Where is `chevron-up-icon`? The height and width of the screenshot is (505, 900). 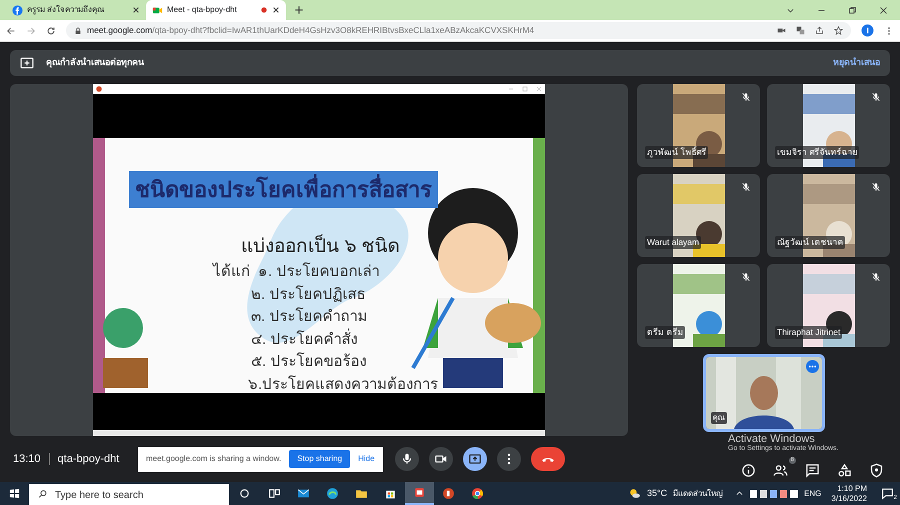 chevron-up-icon is located at coordinates (739, 493).